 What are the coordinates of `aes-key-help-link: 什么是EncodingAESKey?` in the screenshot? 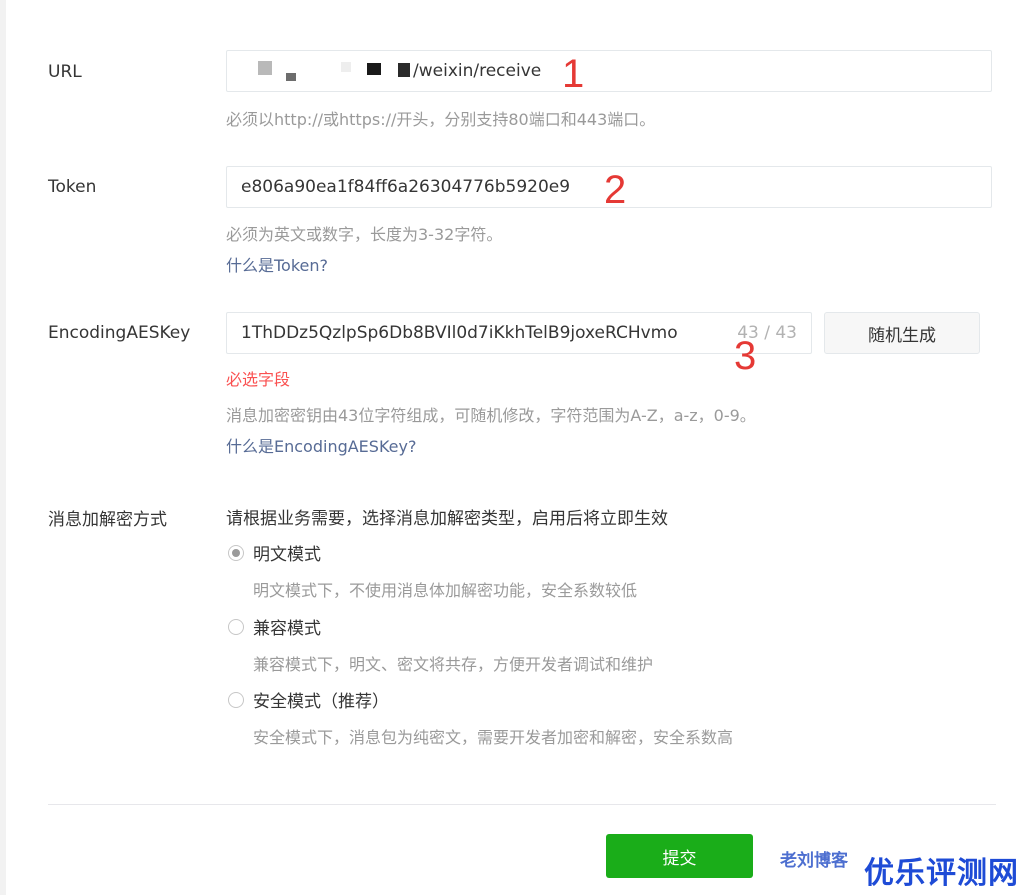 It's located at (321, 445).